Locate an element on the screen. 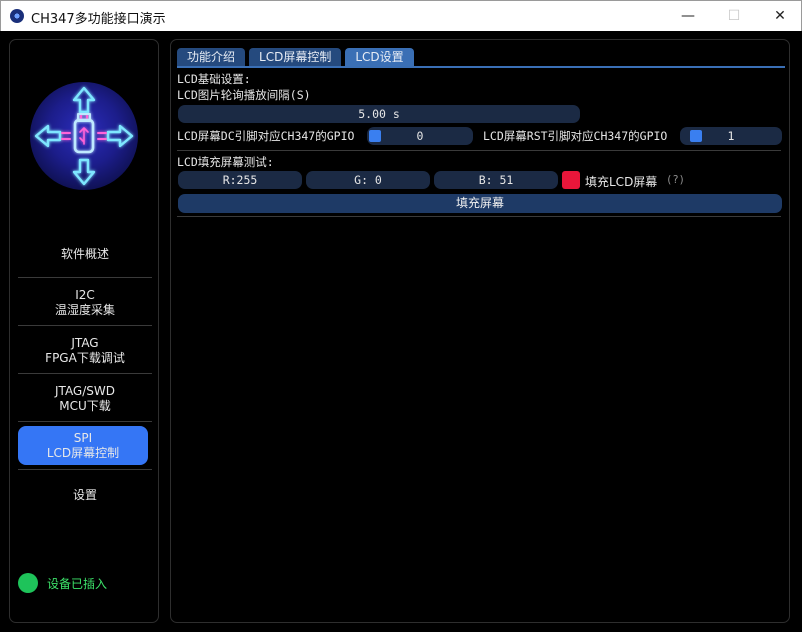  tab-bar: 功能介绍 LCD屏幕控制 LCD设置 is located at coordinates (297, 57).